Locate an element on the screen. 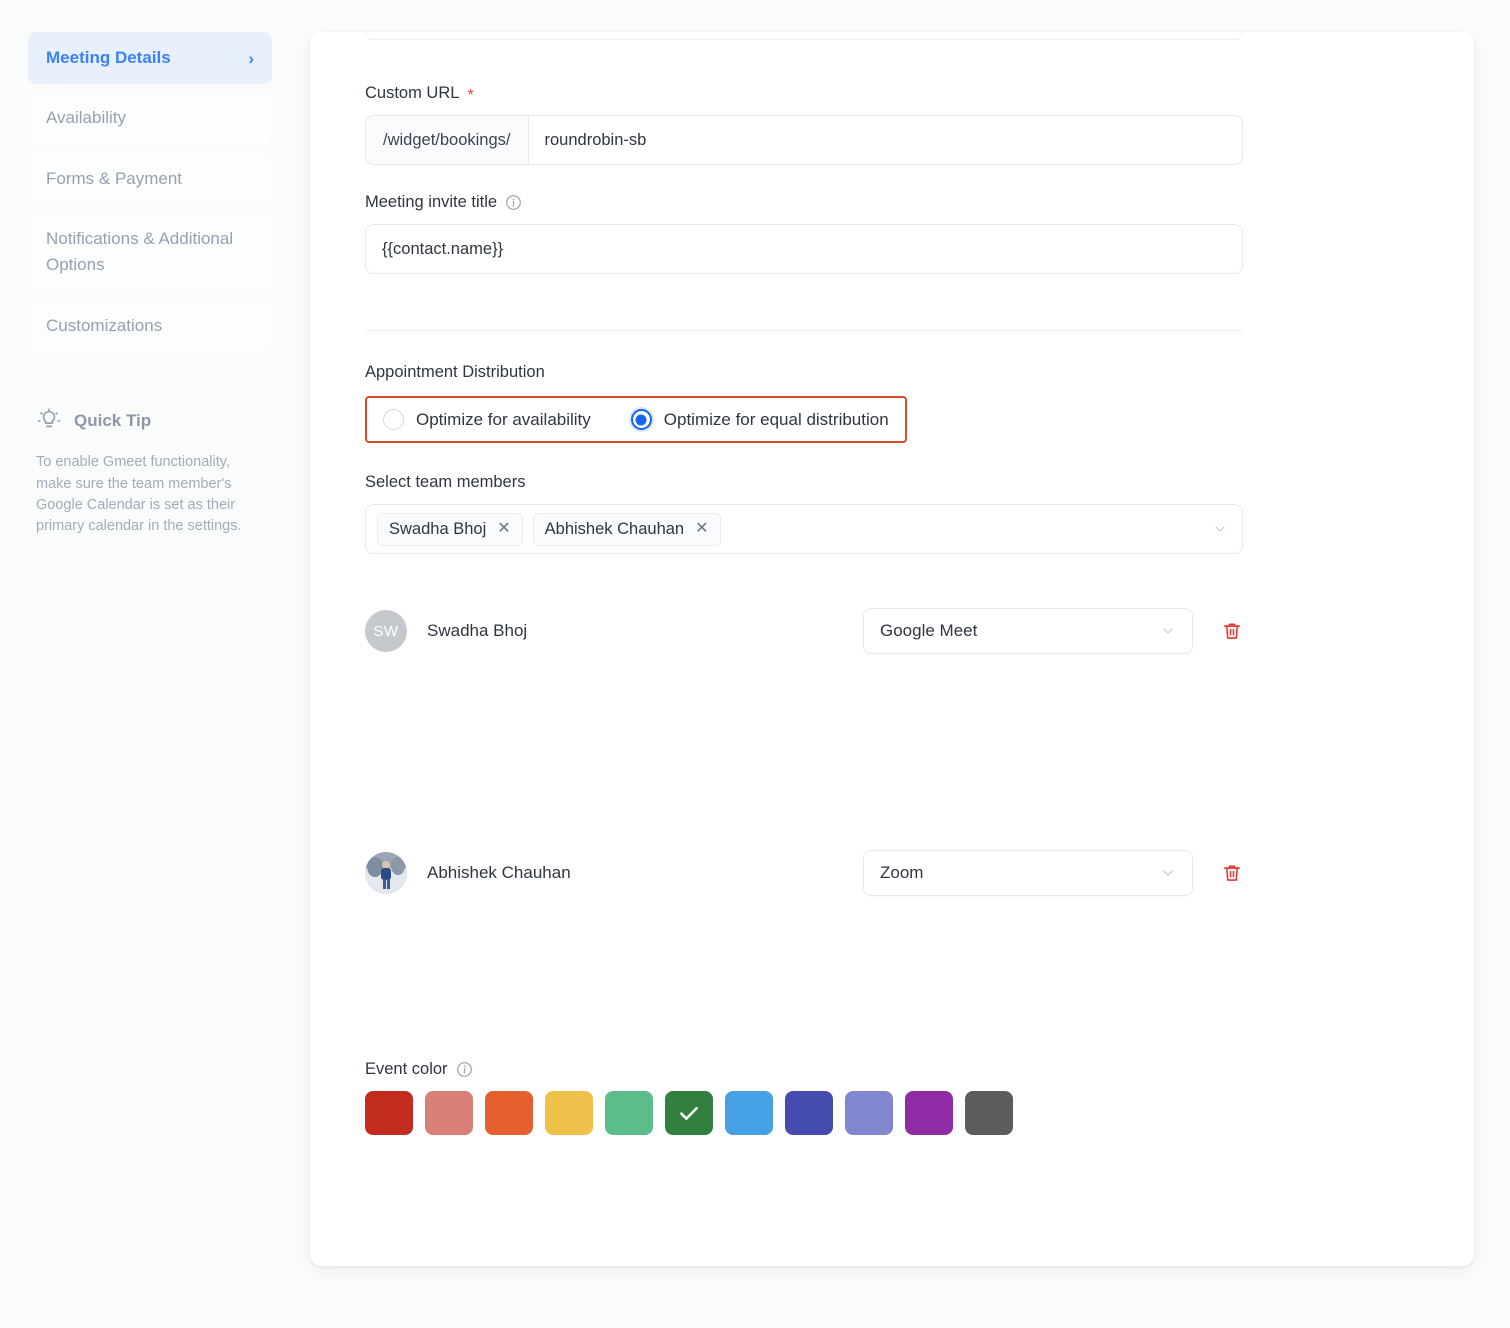 The width and height of the screenshot is (1510, 1328). required-asterisk: * is located at coordinates (470, 95).